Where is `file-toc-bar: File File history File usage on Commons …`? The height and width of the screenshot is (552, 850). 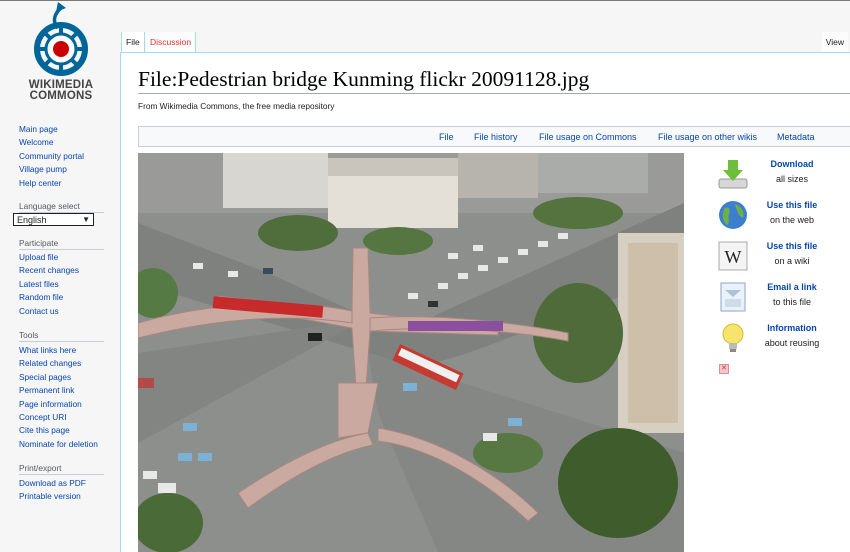
file-toc-bar: File File history File usage on Commons … is located at coordinates (494, 136).